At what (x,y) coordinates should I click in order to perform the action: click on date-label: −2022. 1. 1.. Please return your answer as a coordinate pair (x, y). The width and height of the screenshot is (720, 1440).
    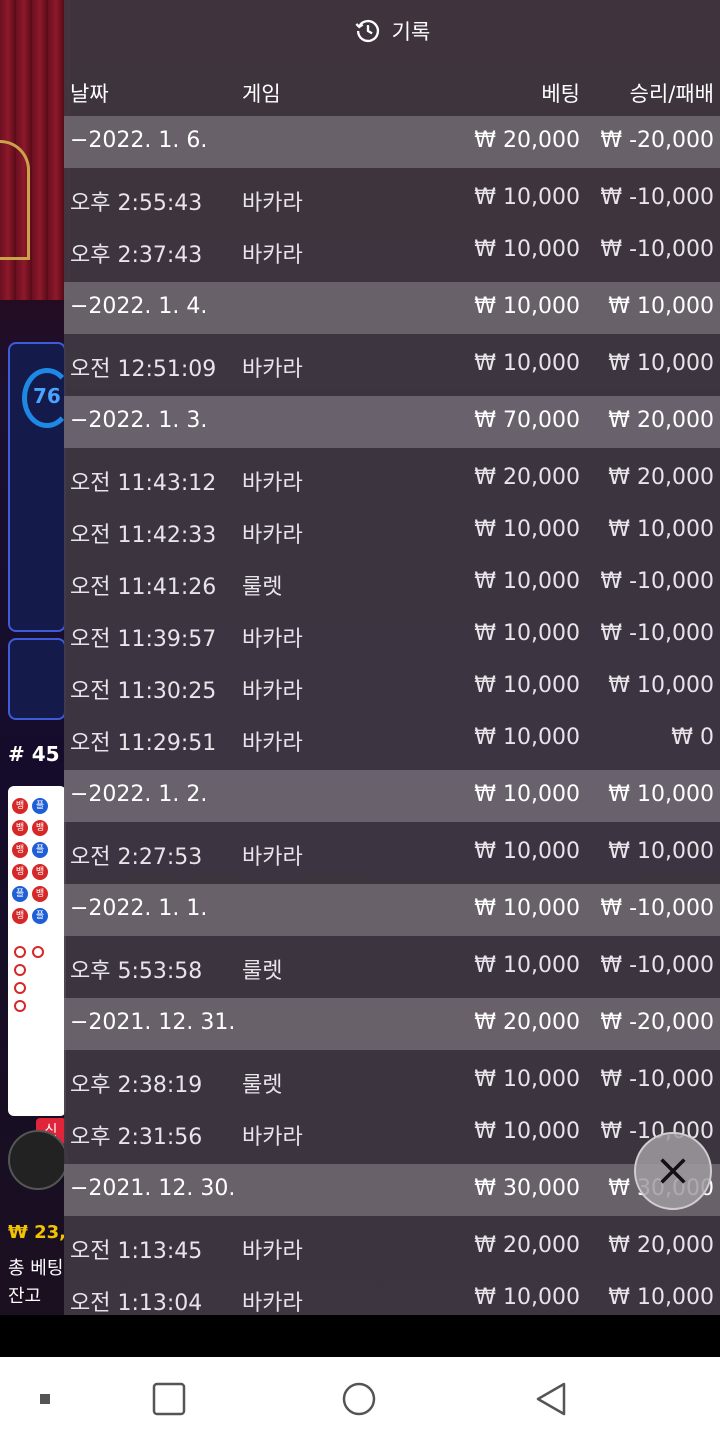
    Looking at the image, I should click on (139, 908).